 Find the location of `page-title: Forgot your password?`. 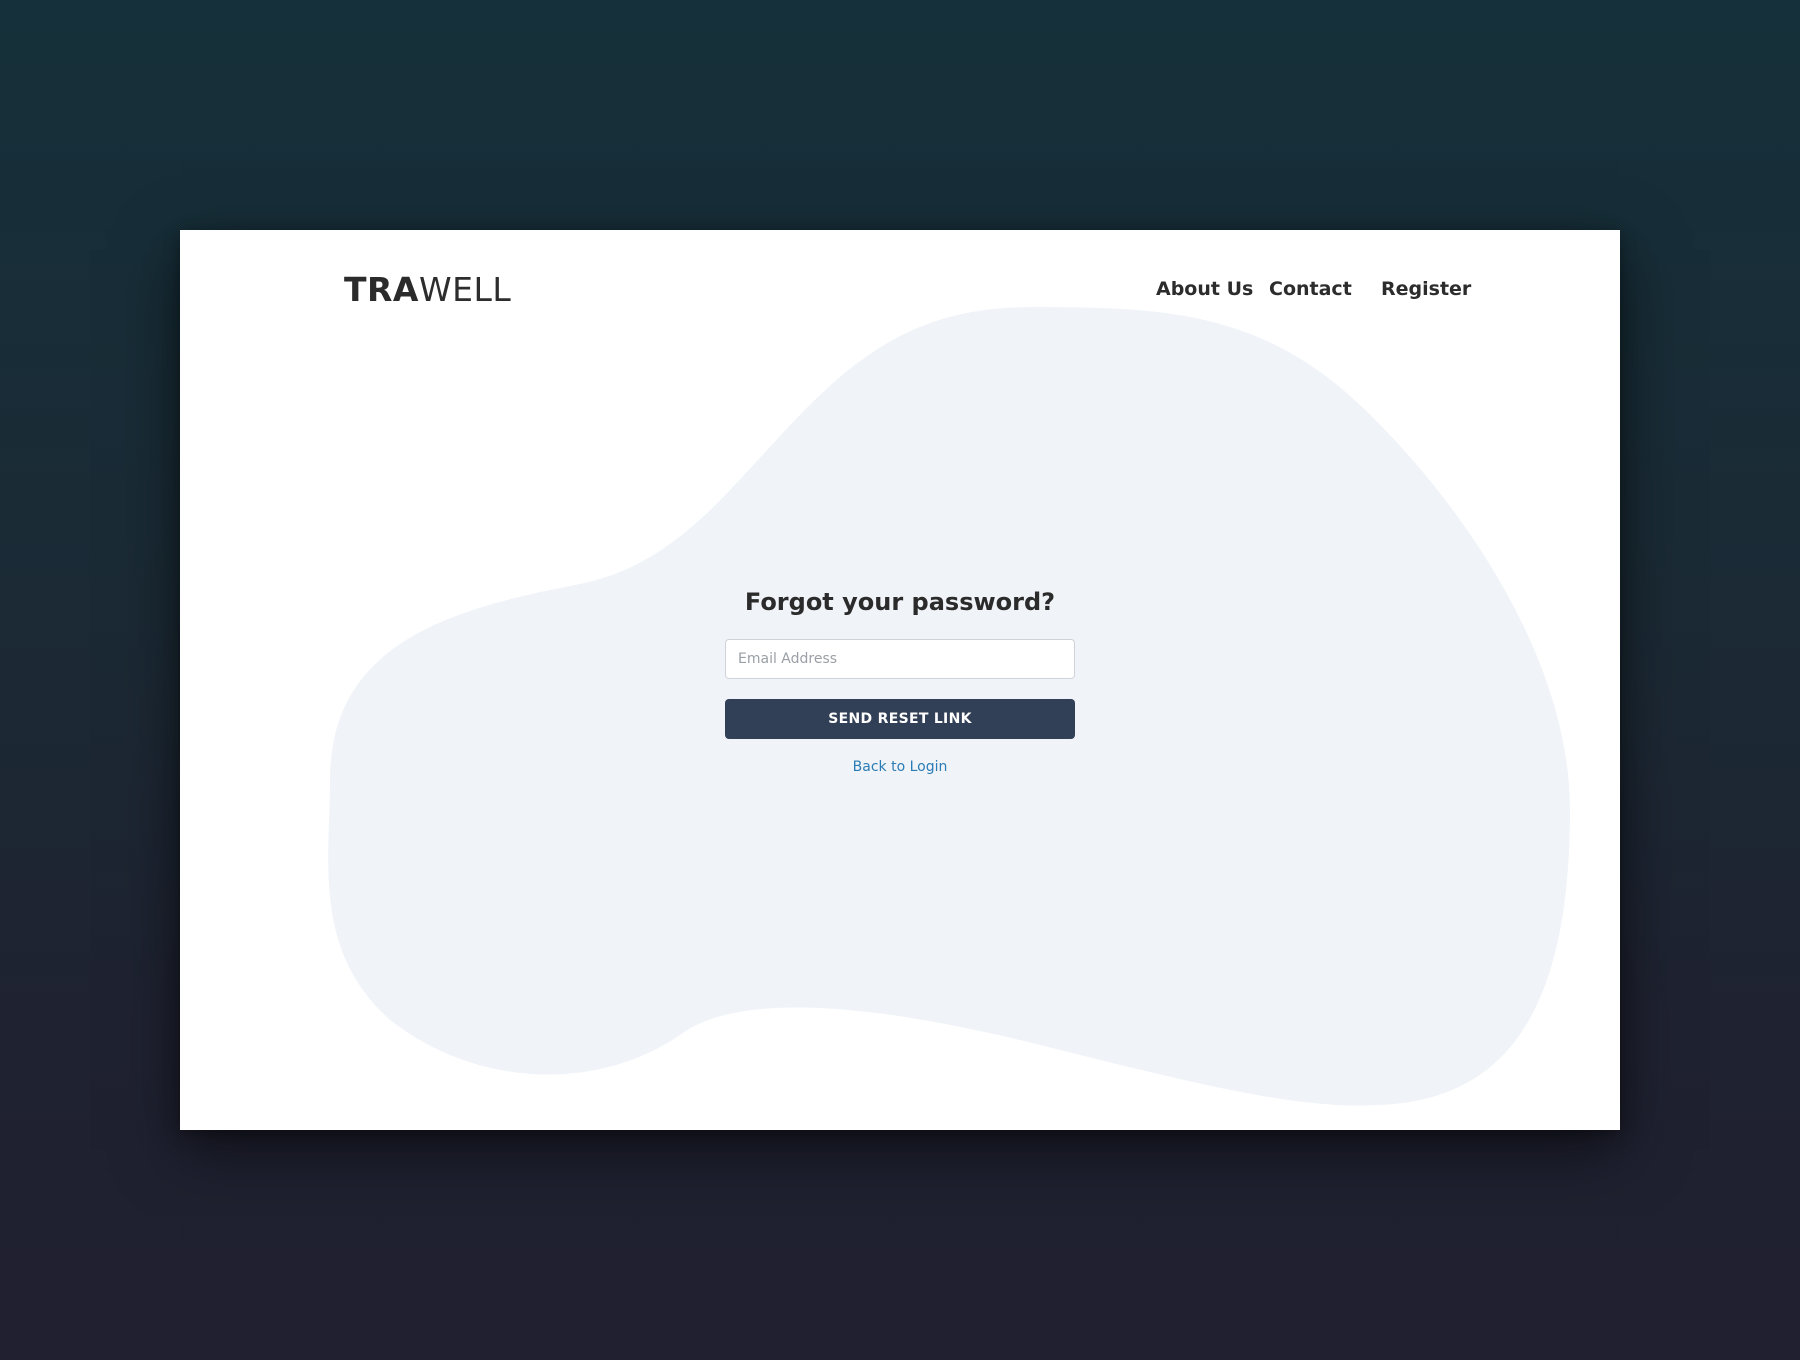

page-title: Forgot your password? is located at coordinates (900, 602).